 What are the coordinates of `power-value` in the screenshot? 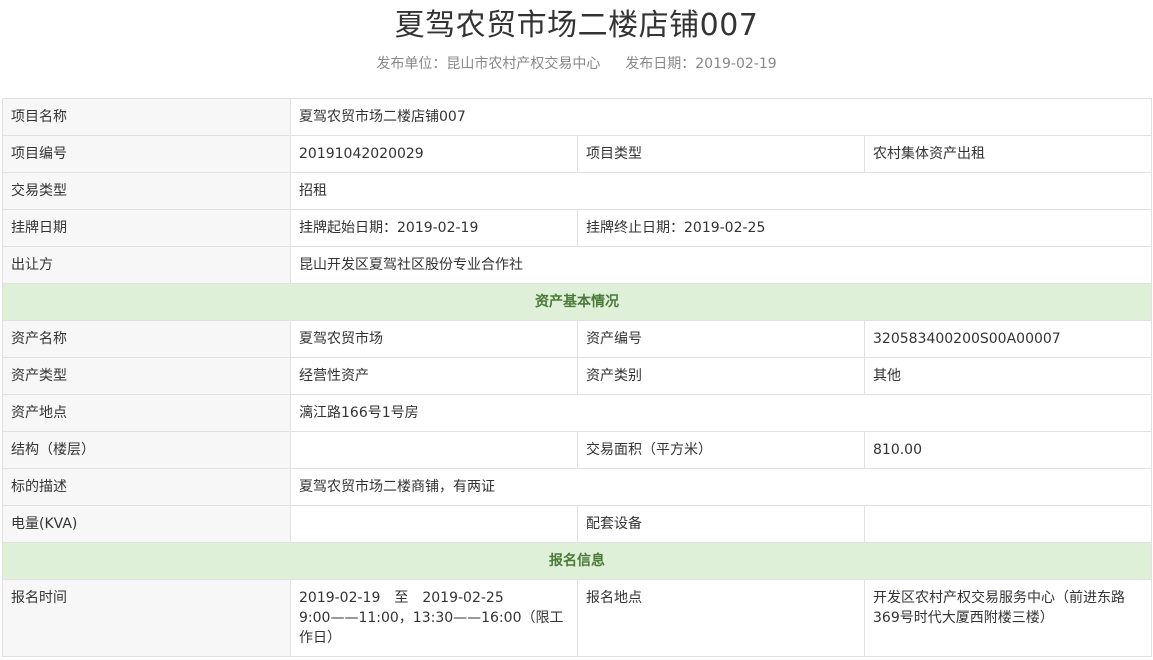 It's located at (434, 524).